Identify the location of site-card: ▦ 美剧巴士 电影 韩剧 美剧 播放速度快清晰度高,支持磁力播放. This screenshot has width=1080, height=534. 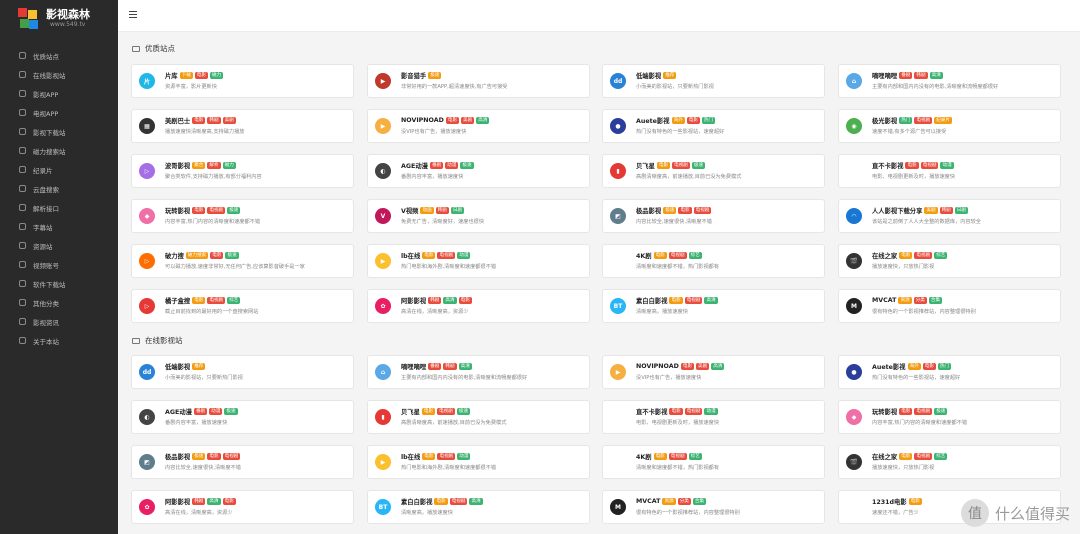
(242, 126).